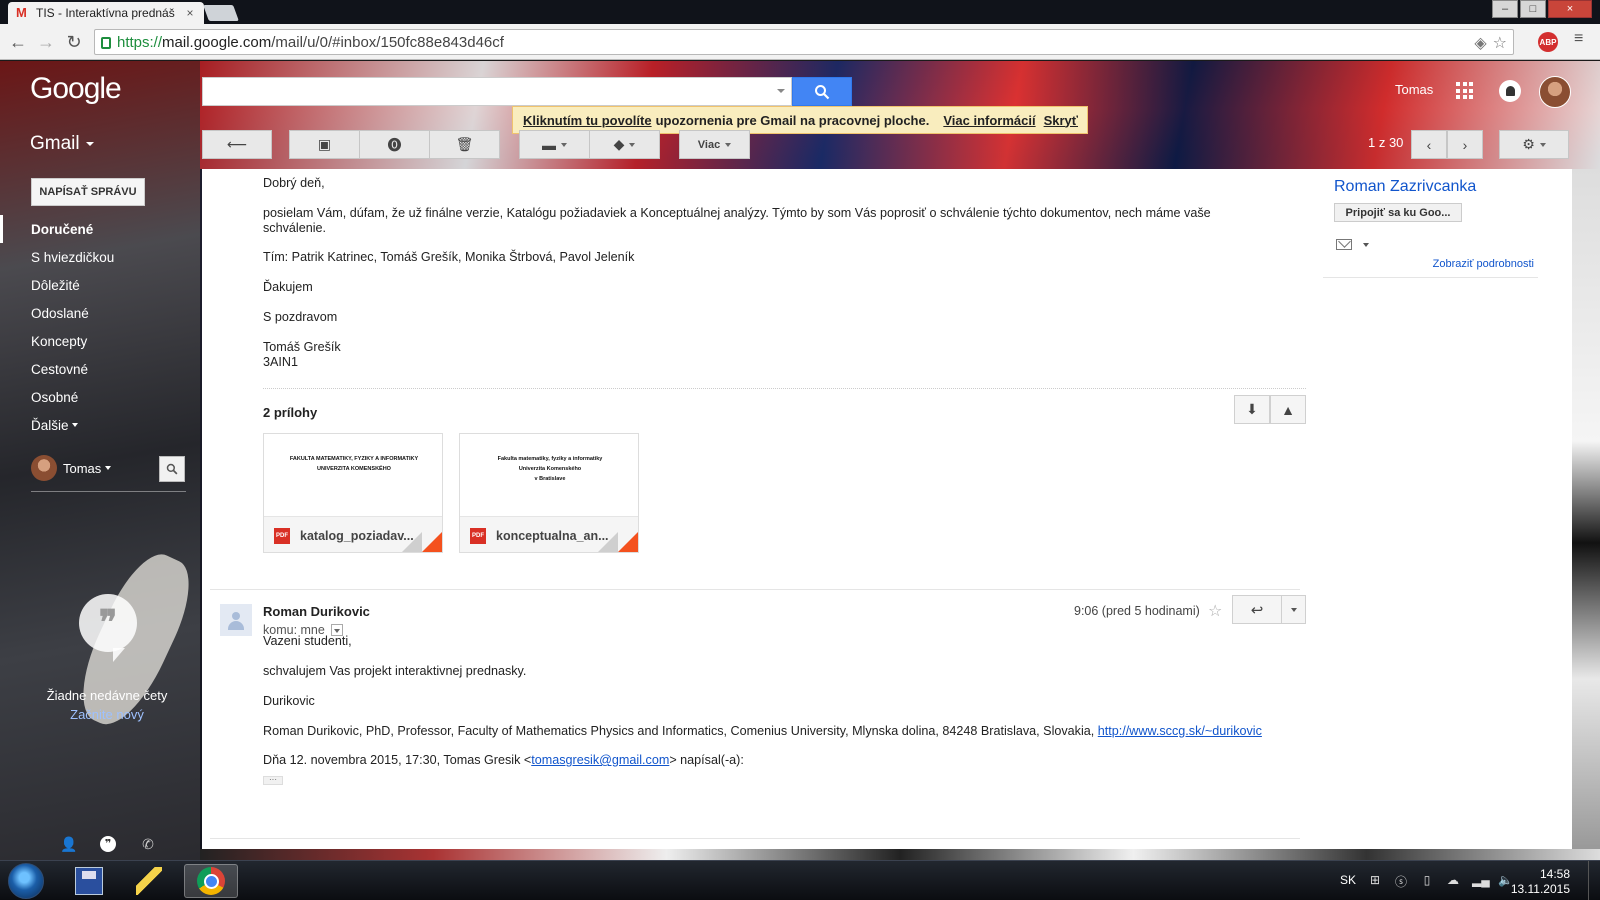  What do you see at coordinates (71, 468) in the screenshot?
I see `hangouts-user: Tomas` at bounding box center [71, 468].